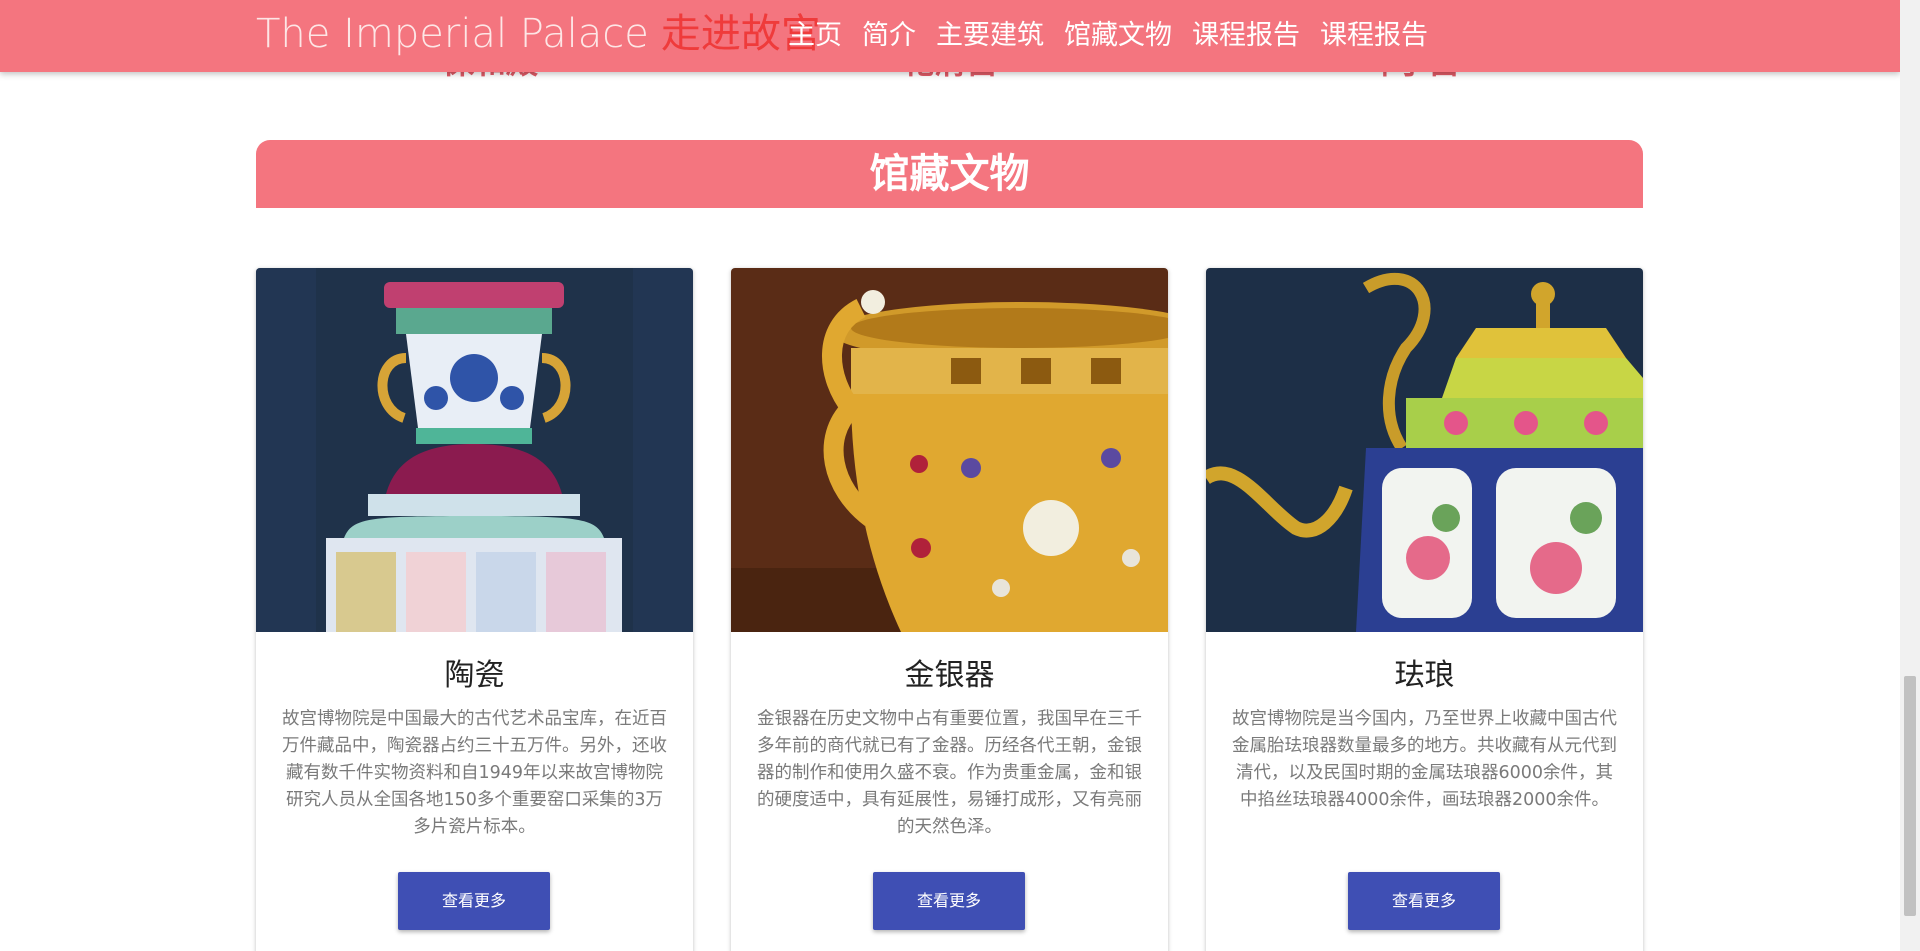 The width and height of the screenshot is (1920, 951). What do you see at coordinates (474, 675) in the screenshot?
I see `card-title: 陶瓷` at bounding box center [474, 675].